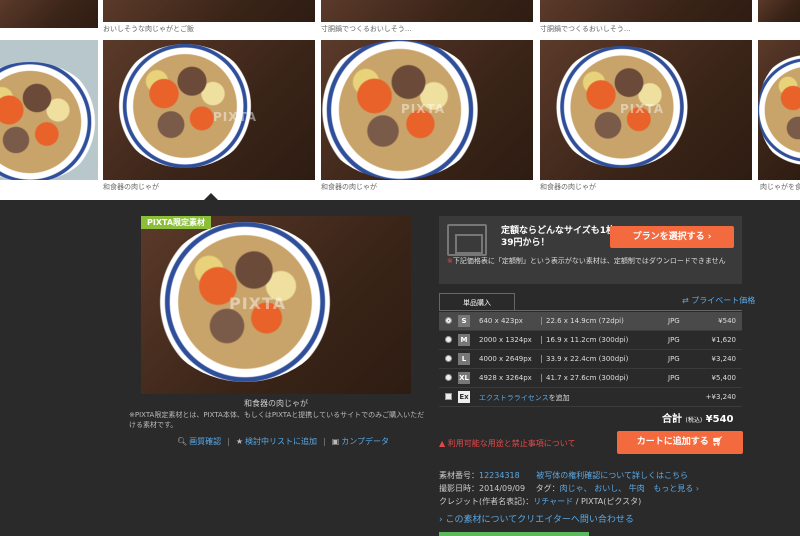  What do you see at coordinates (584, 378) in the screenshot?
I see `size-print: 41.7 x 27.6cm (300dpi)` at bounding box center [584, 378].